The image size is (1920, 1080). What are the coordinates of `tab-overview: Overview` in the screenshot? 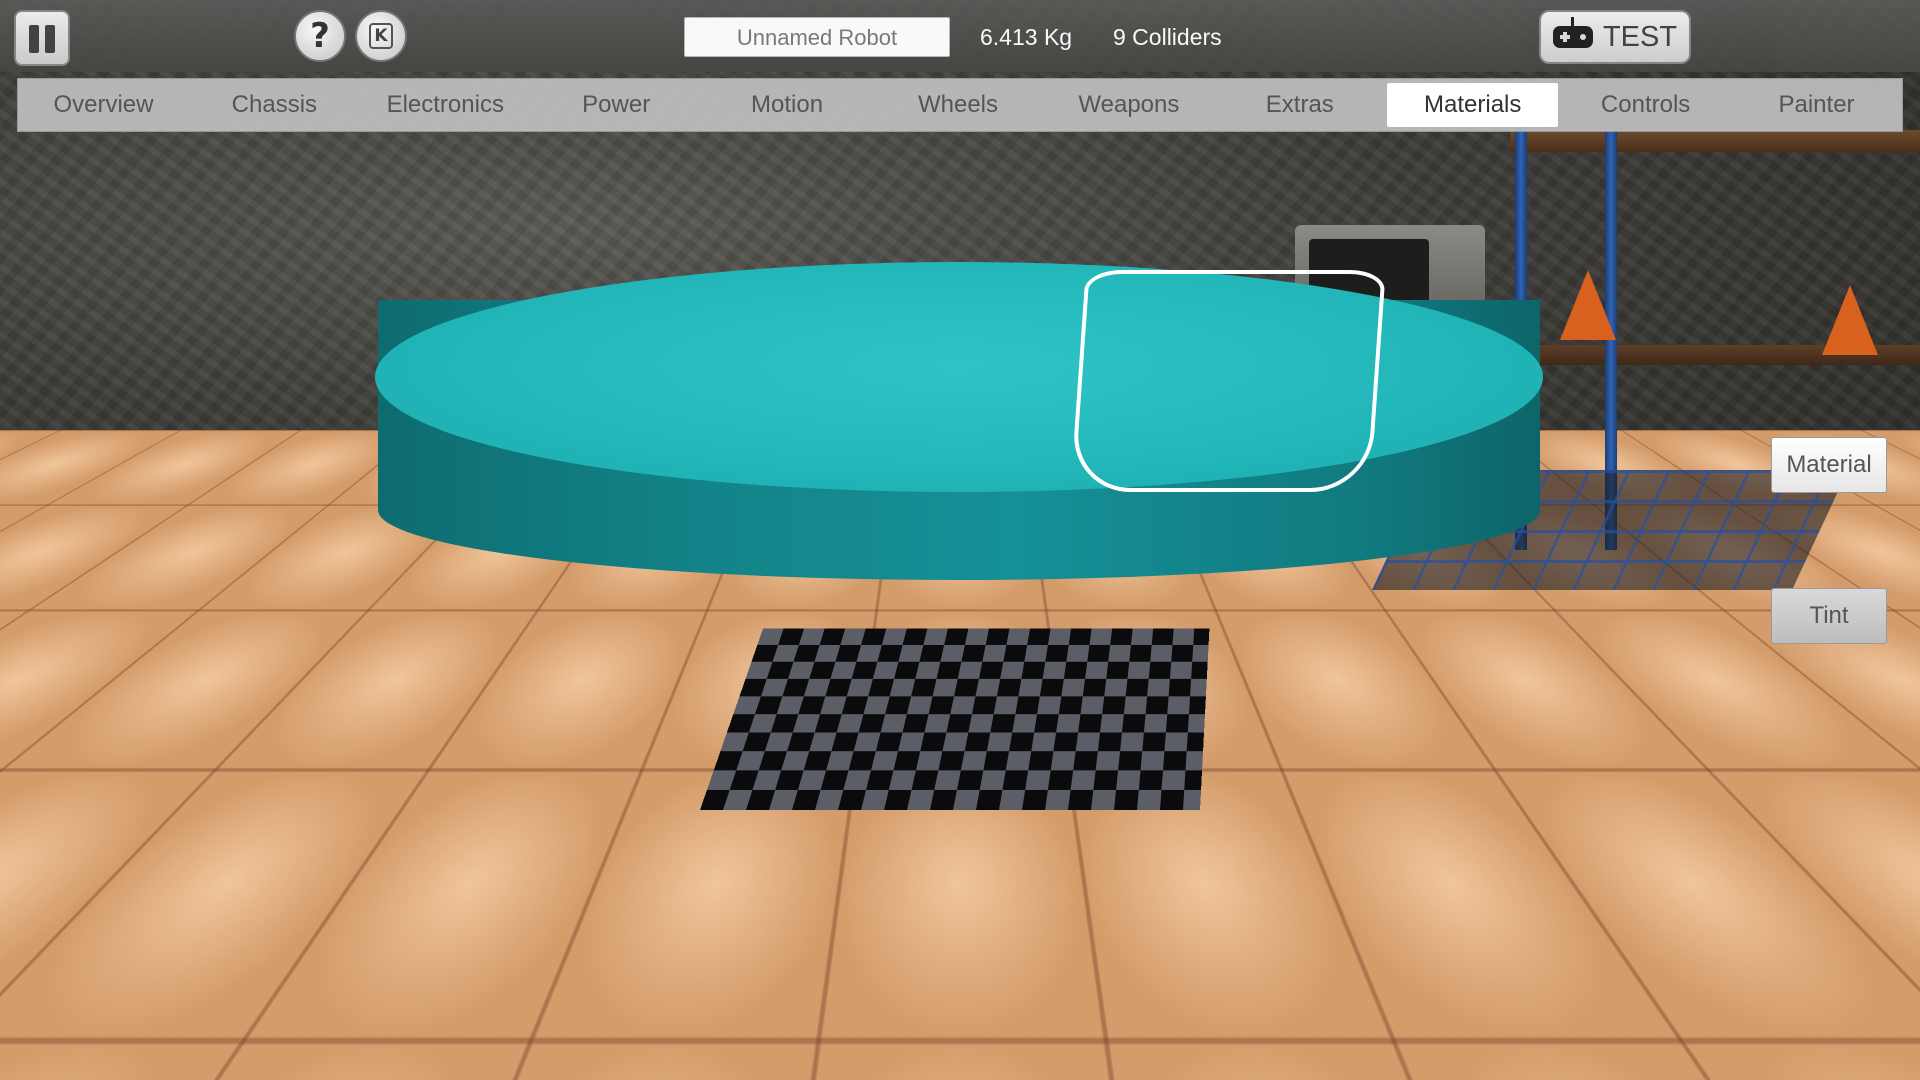 It's located at (103, 105).